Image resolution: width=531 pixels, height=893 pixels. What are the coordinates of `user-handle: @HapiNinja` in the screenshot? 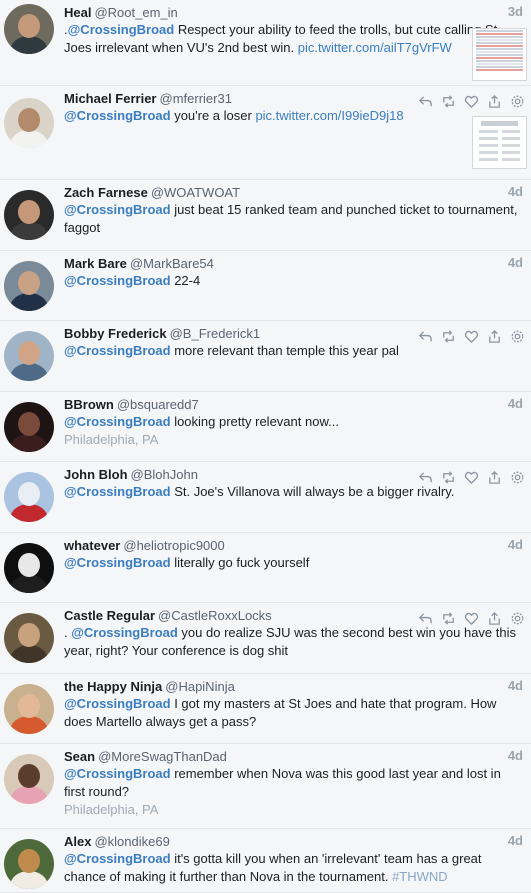 It's located at (200, 686).